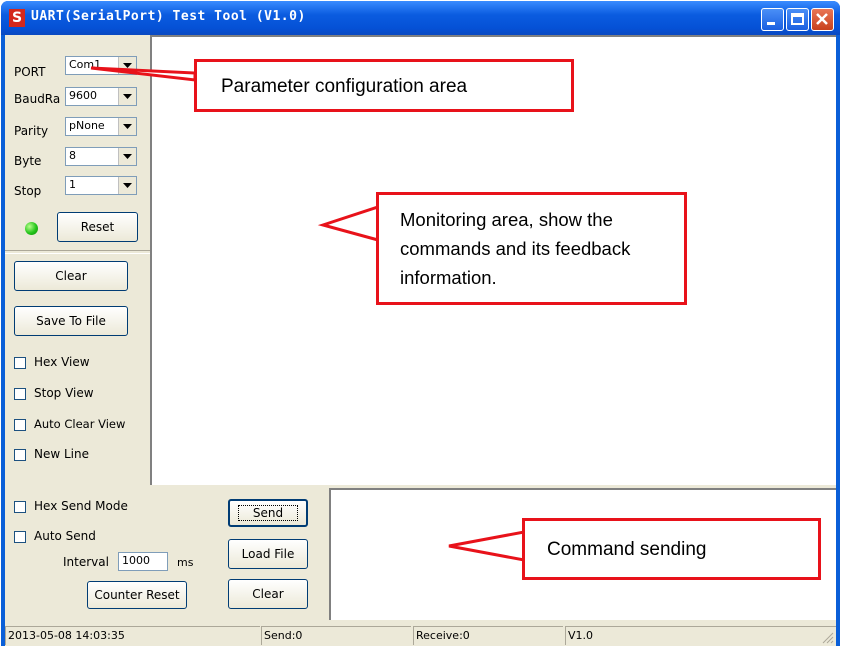 This screenshot has height=648, width=842. What do you see at coordinates (671, 549) in the screenshot?
I see `callout-command-sending: Command sending` at bounding box center [671, 549].